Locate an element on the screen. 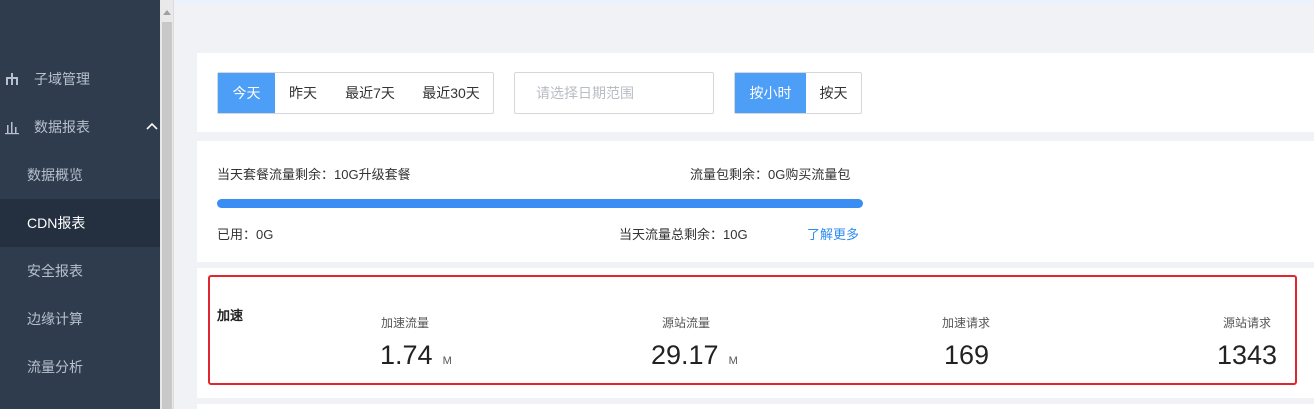 The width and height of the screenshot is (1314, 409). quota-remaining-label: 当天套餐流量剩余：10G is located at coordinates (288, 174).